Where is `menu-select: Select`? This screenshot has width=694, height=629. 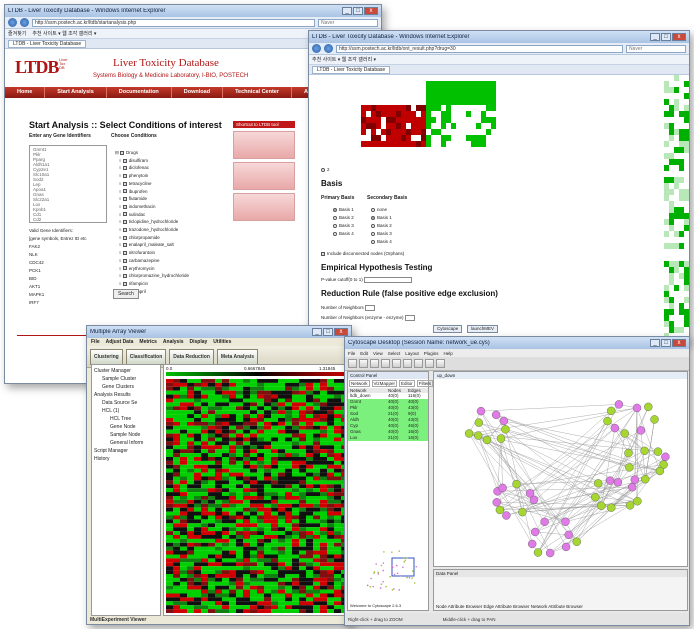 menu-select: Select is located at coordinates (394, 353).